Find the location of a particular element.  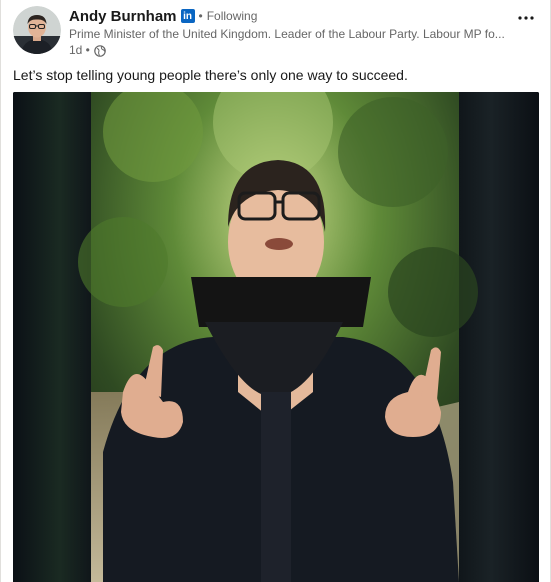

following-status: Following is located at coordinates (232, 16).